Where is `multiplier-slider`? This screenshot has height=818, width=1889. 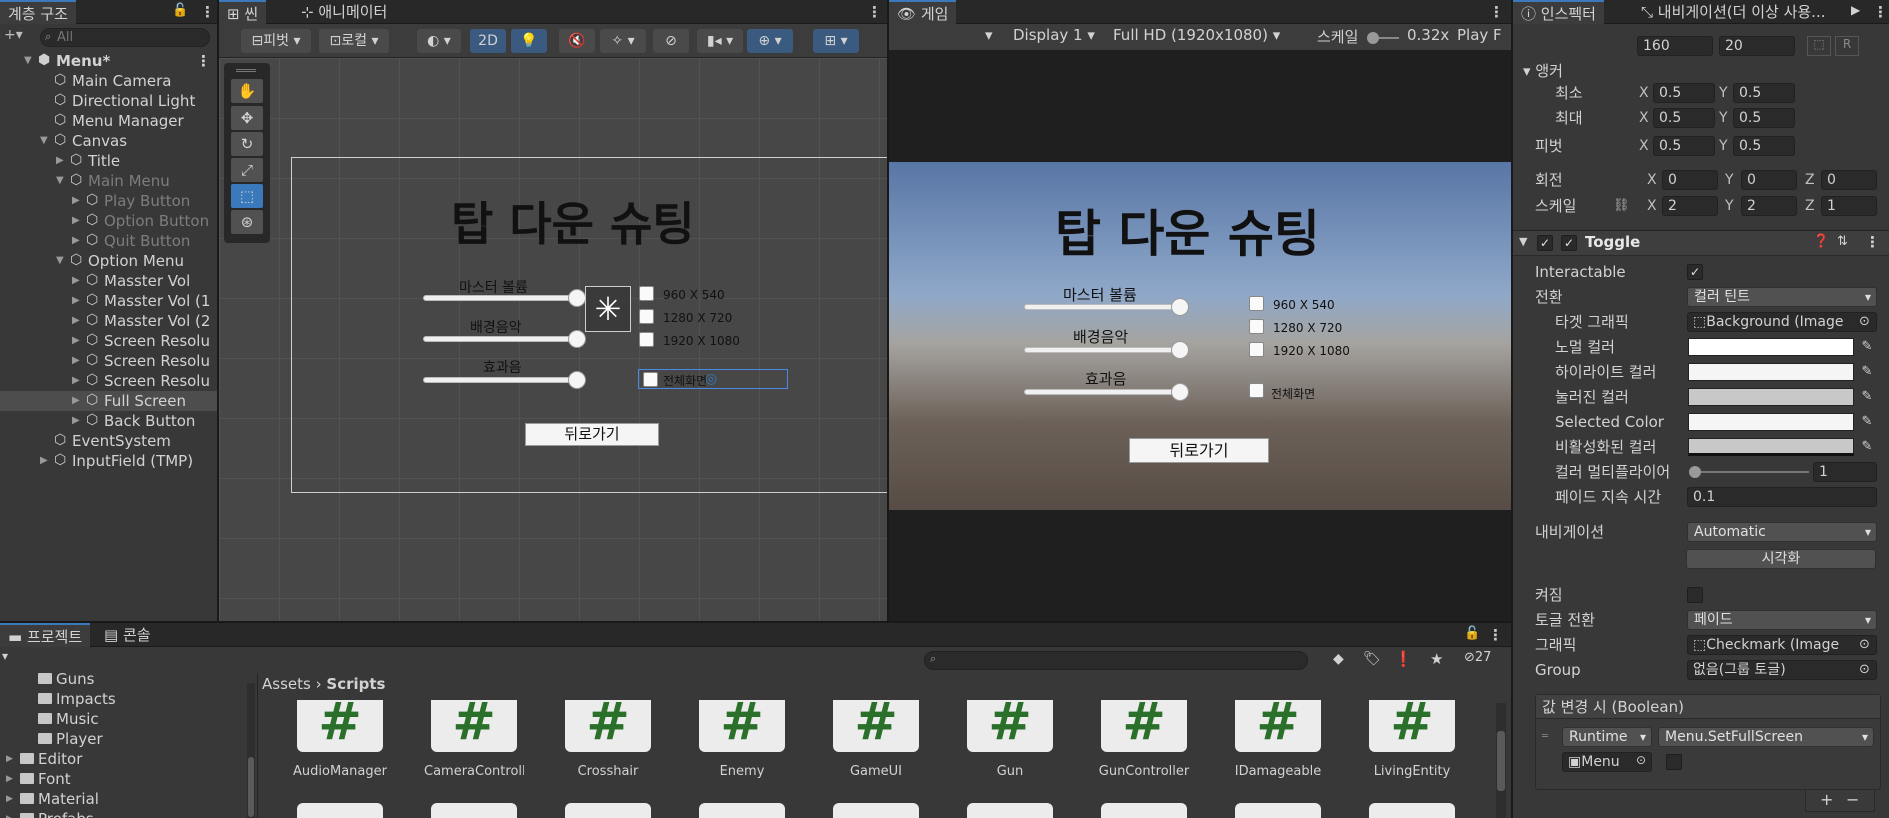 multiplier-slider is located at coordinates (1749, 472).